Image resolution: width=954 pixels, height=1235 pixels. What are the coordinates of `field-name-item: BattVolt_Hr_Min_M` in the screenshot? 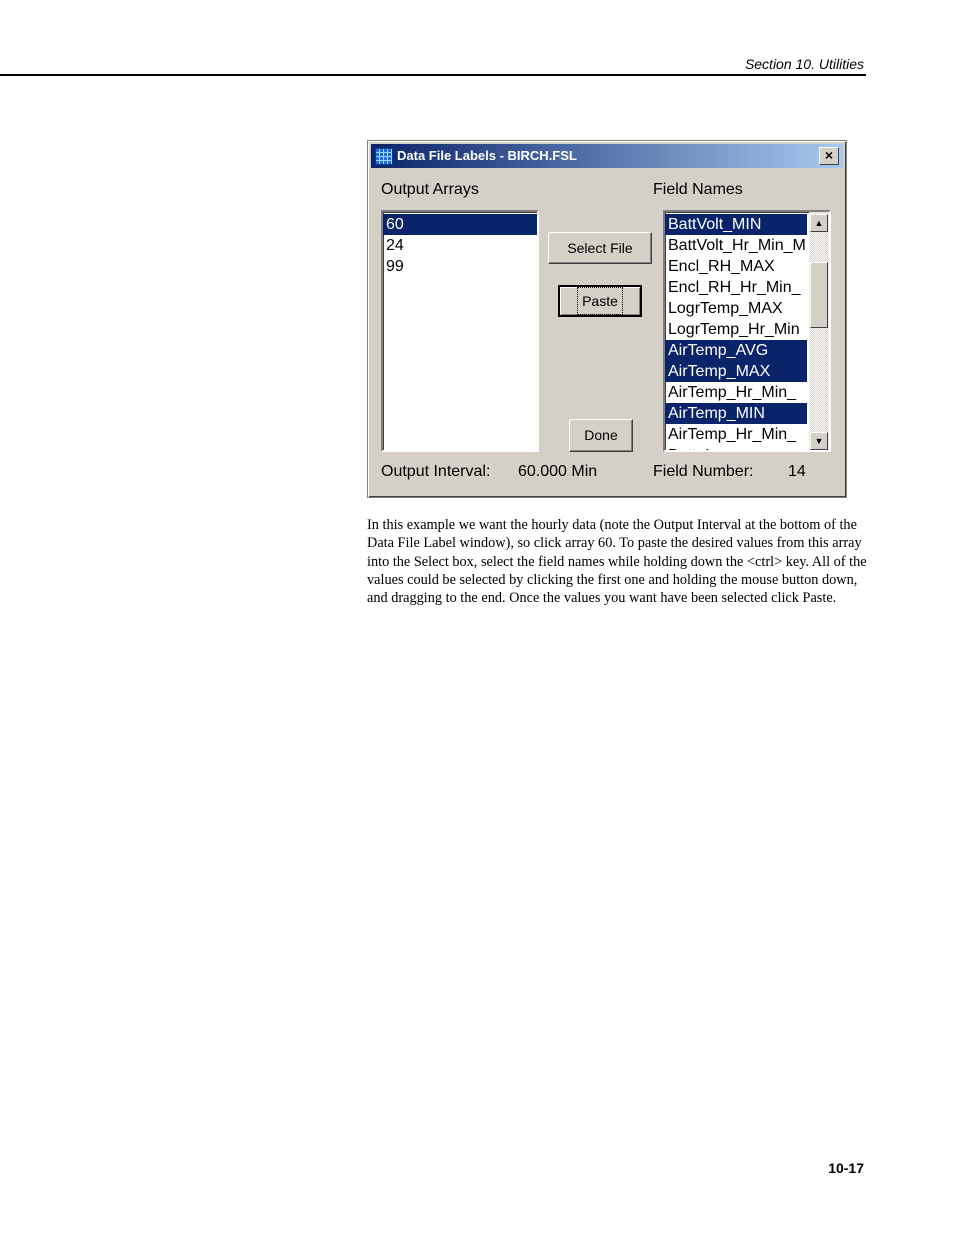 It's located at (736, 245).